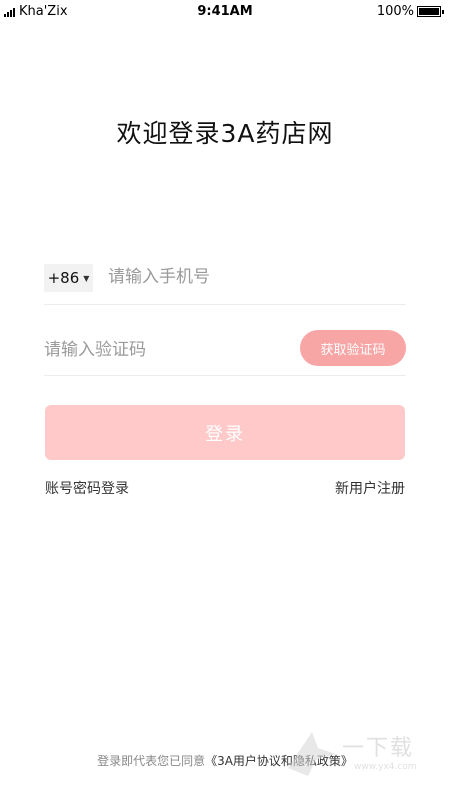  I want to click on code-row: 获取验证码, so click(225, 352).